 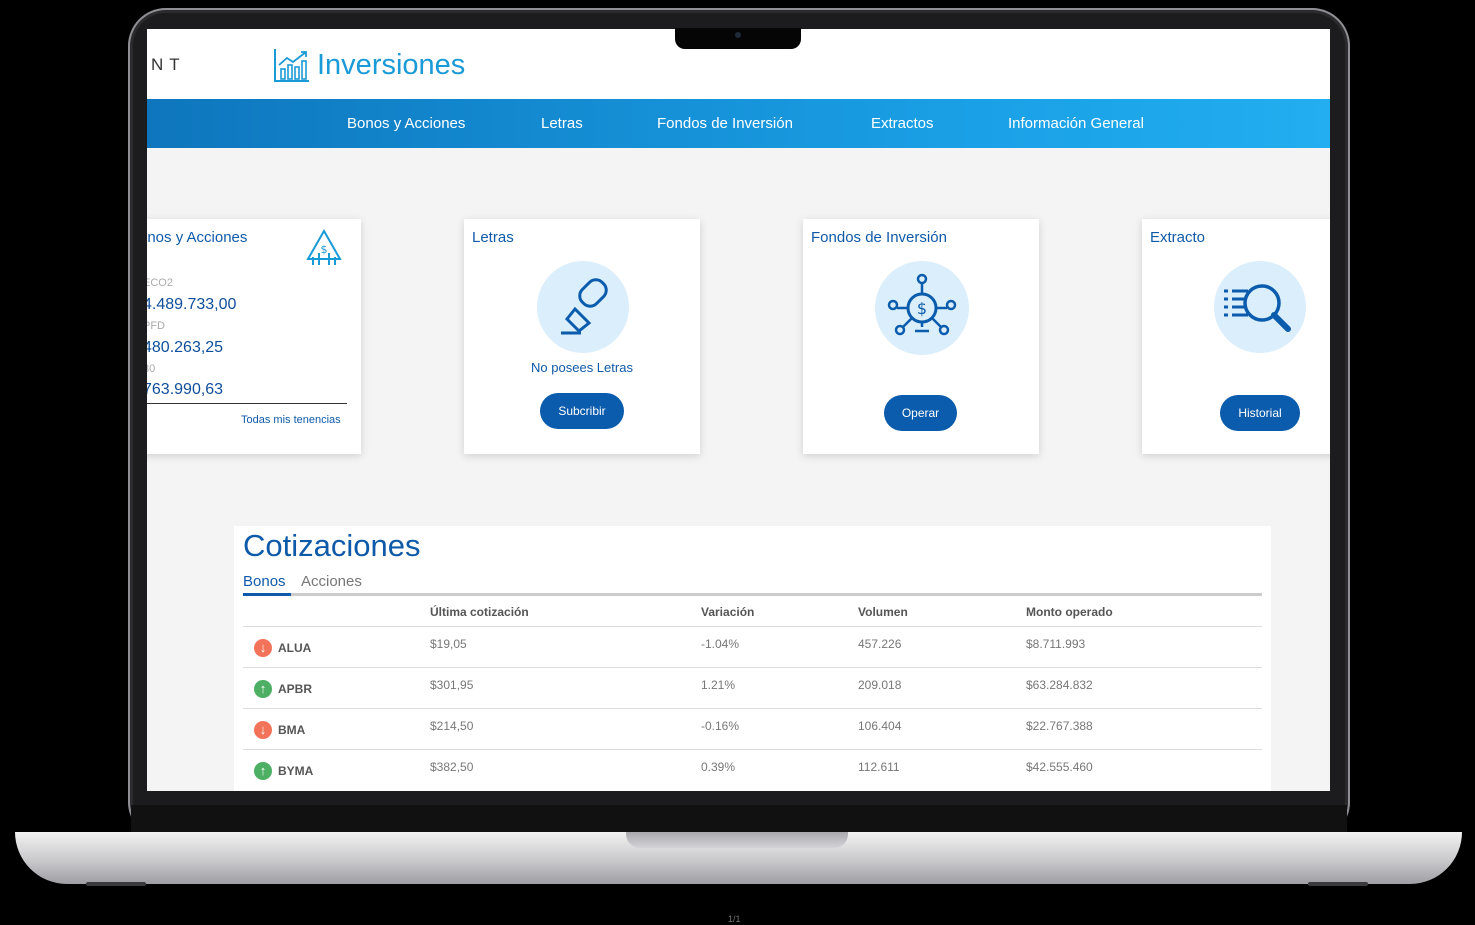 I want to click on volume: 457.226, so click(x=880, y=644).